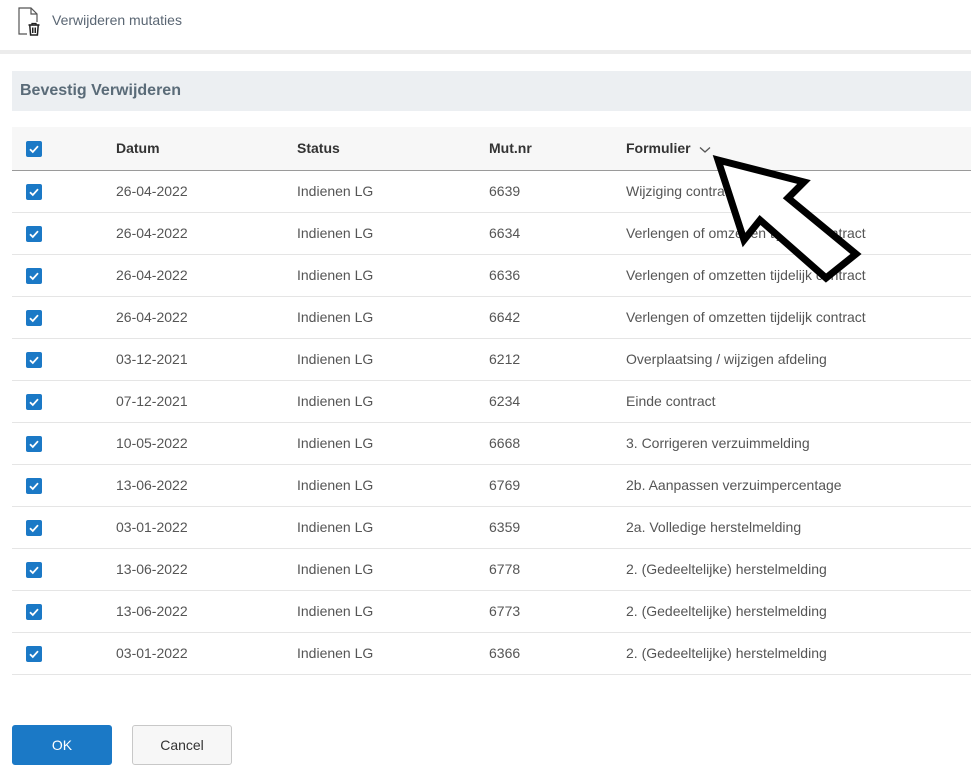 The width and height of the screenshot is (971, 775). What do you see at coordinates (557, 149) in the screenshot?
I see `column-header-mutnr: Mut.nr` at bounding box center [557, 149].